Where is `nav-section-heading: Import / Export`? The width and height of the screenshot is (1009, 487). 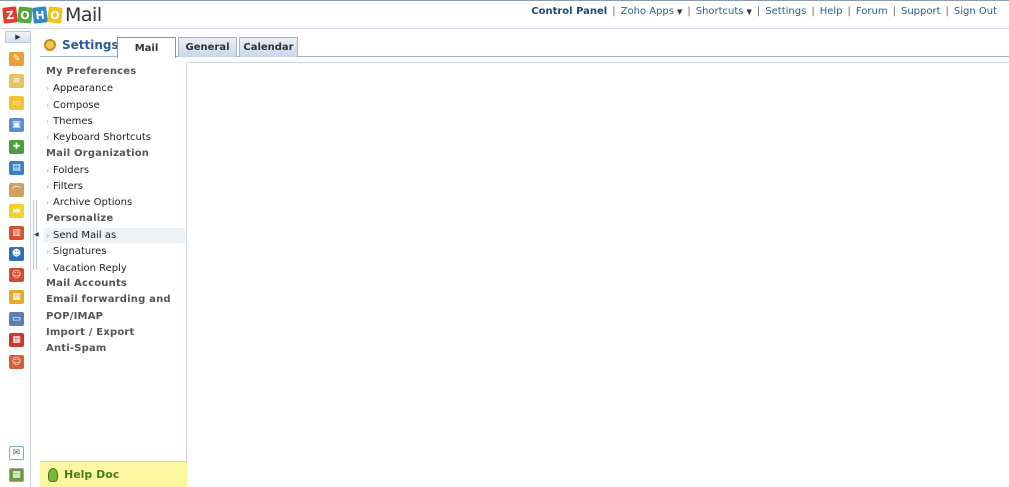 nav-section-heading: Import / Export is located at coordinates (90, 332).